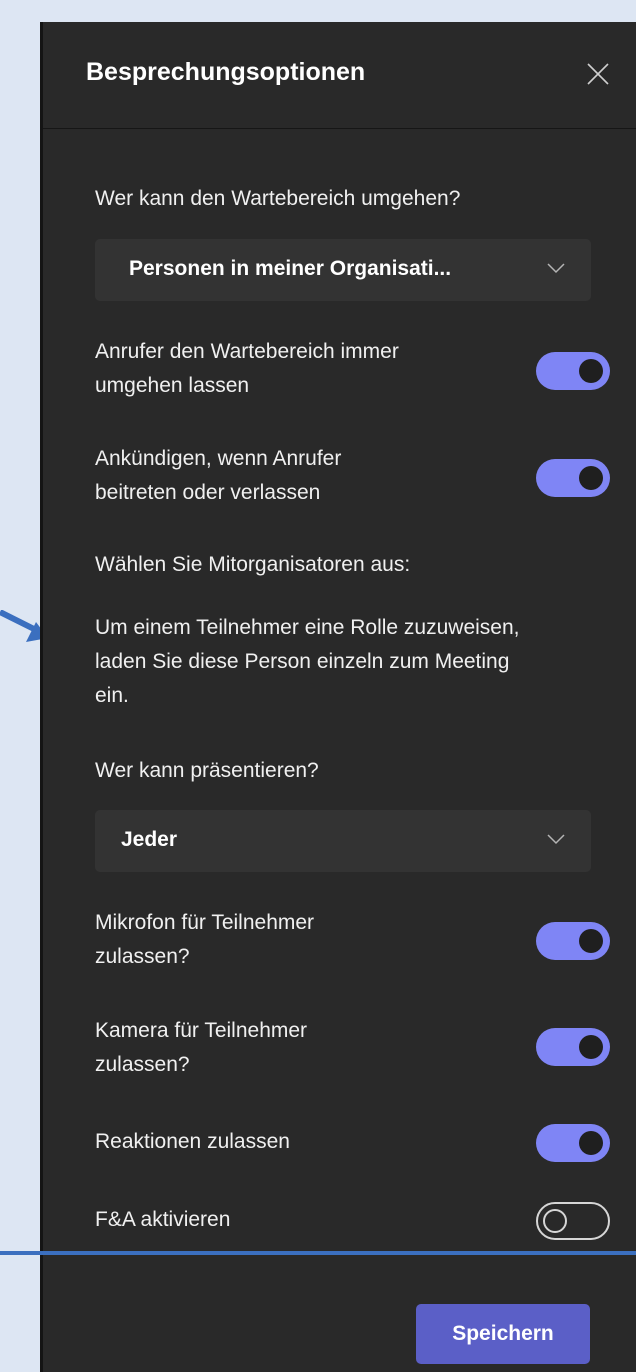  What do you see at coordinates (503, 1334) in the screenshot?
I see `save-button: Speichern` at bounding box center [503, 1334].